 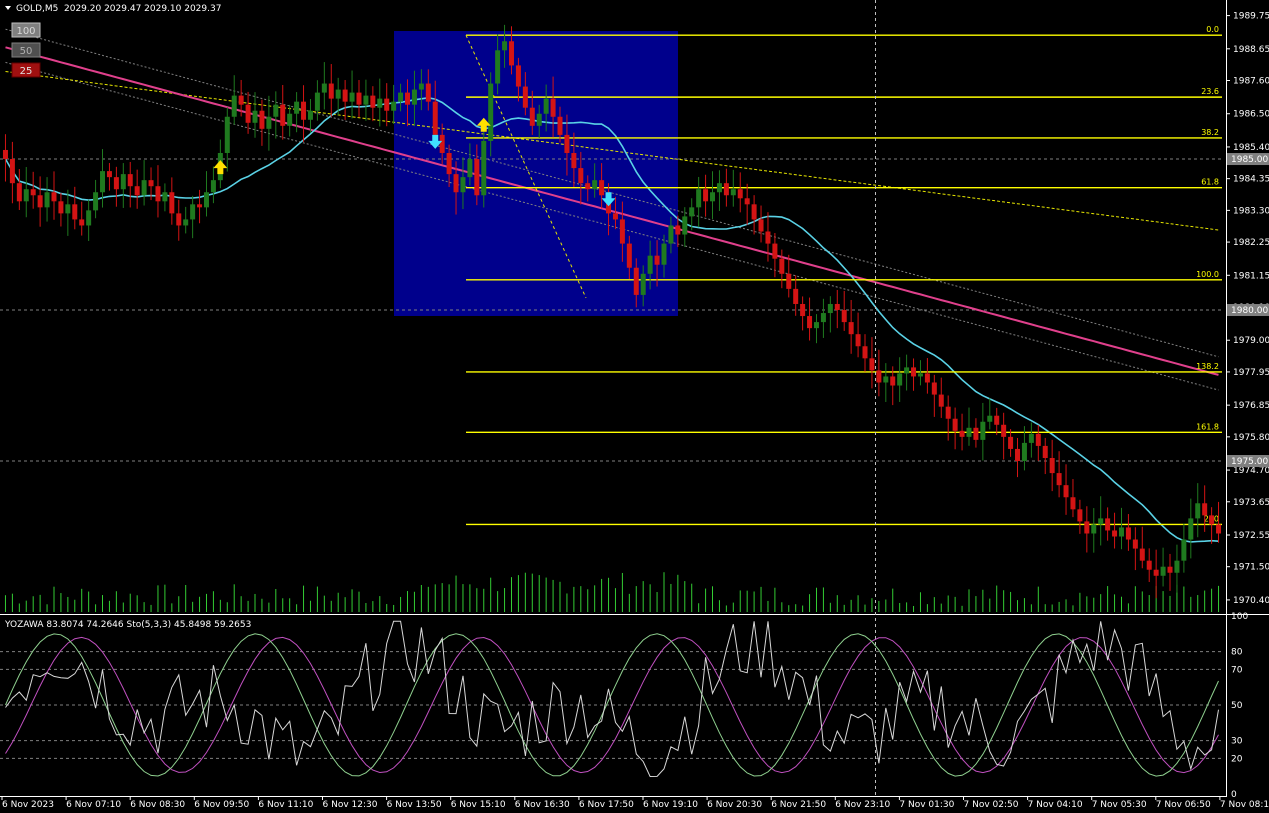 What do you see at coordinates (991, 805) in the screenshot?
I see `time-tick-label: 7 Nov 02:50` at bounding box center [991, 805].